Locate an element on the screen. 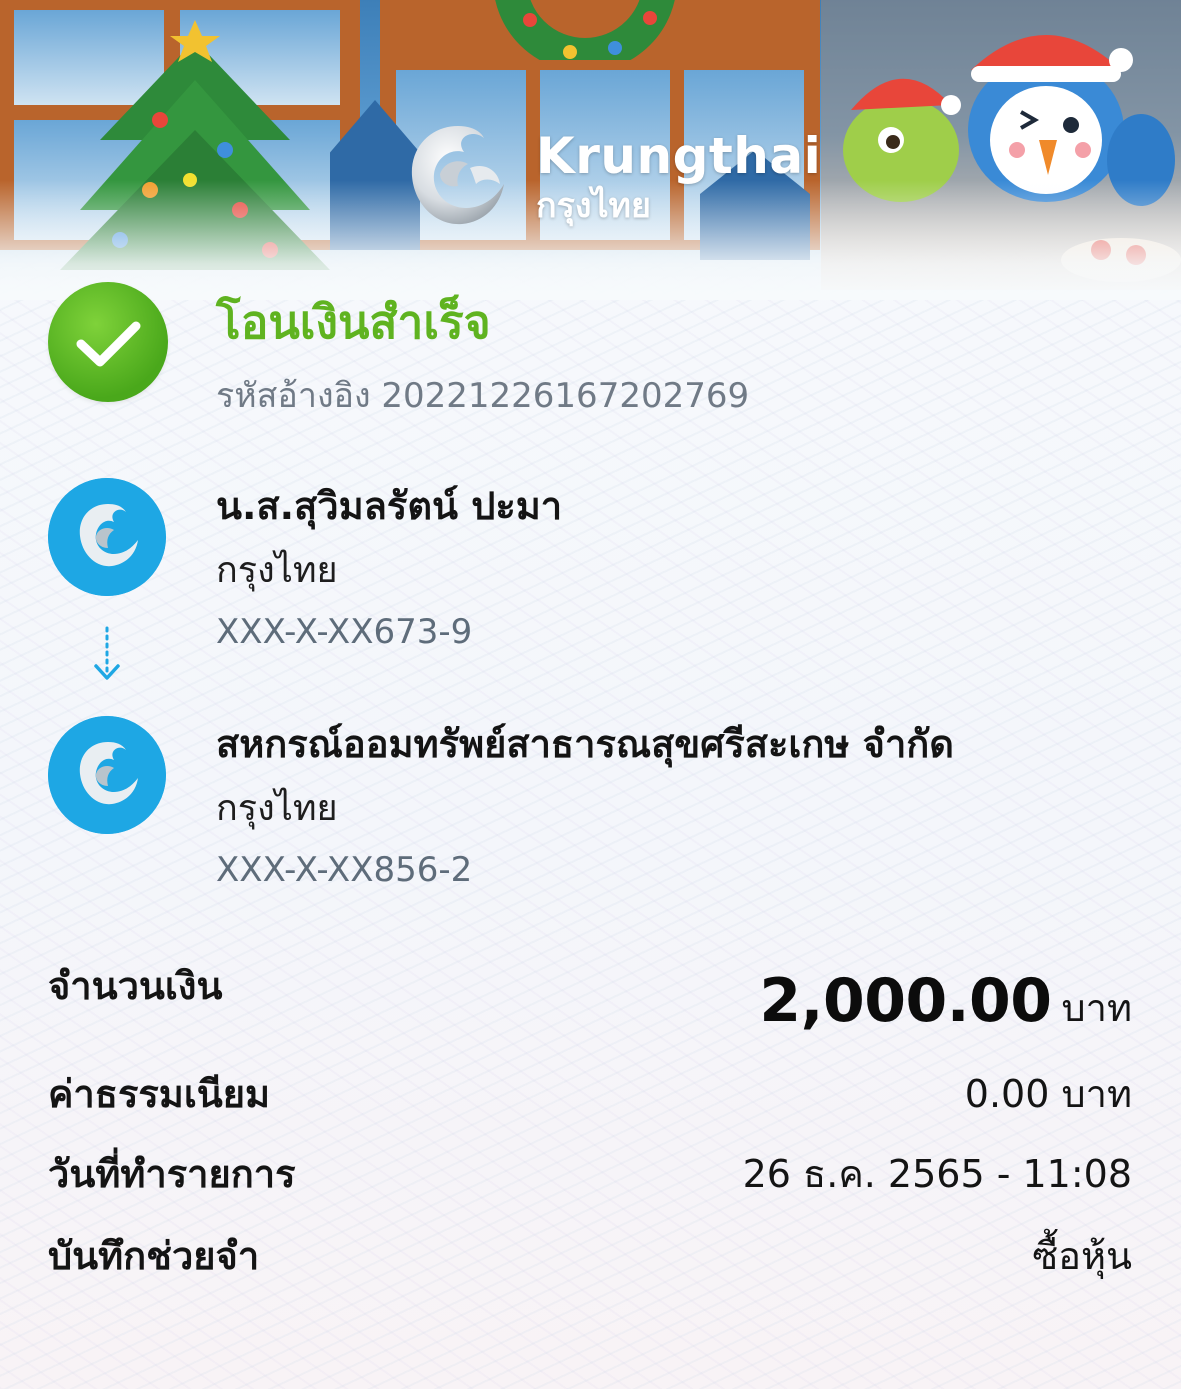 The height and width of the screenshot is (1389, 1181). christmas-wreath-illustration is located at coordinates (585, 30).